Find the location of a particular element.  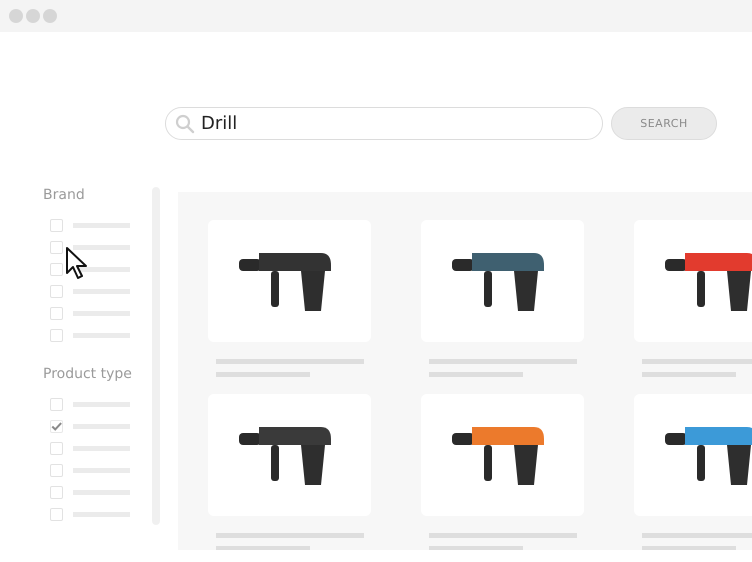

search-field: Drill is located at coordinates (384, 123).